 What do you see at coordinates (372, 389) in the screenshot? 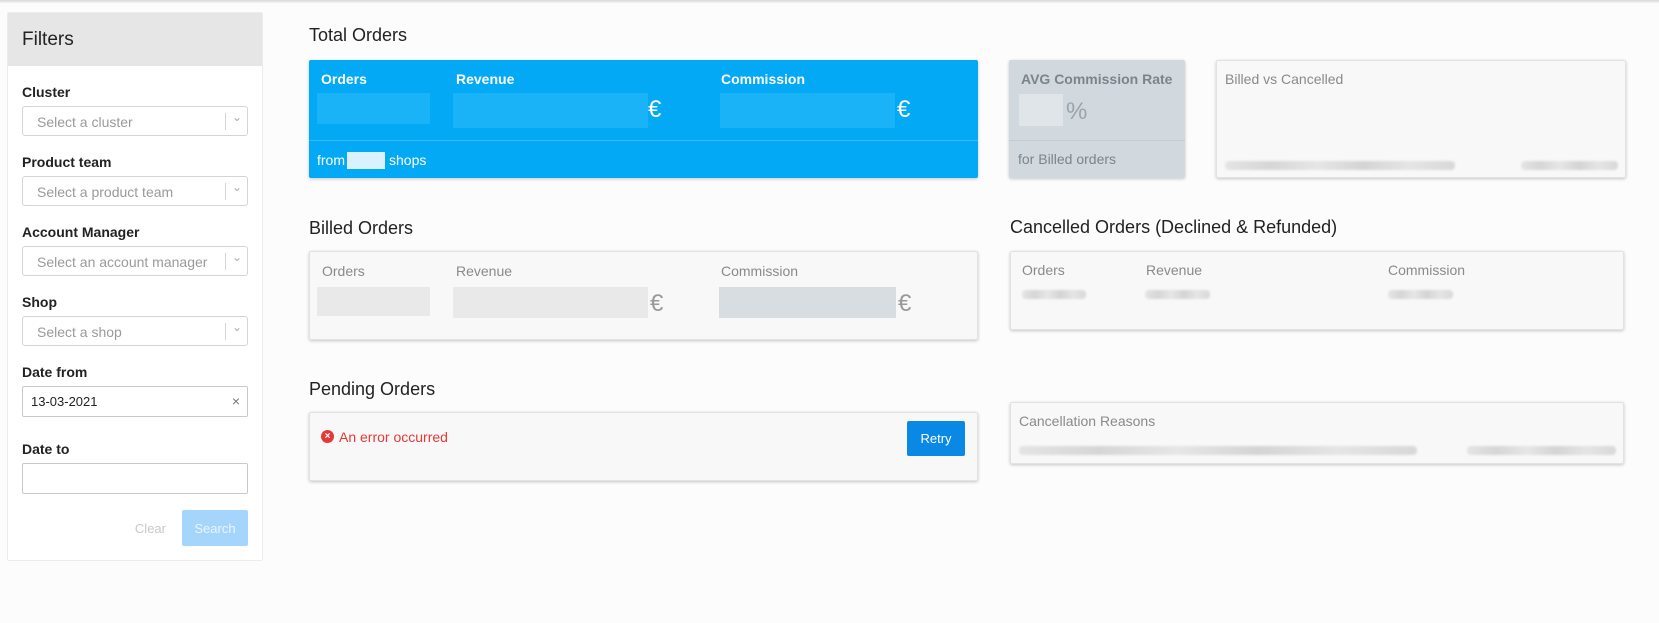
I see `pending-orders-title: Pending Orders` at bounding box center [372, 389].